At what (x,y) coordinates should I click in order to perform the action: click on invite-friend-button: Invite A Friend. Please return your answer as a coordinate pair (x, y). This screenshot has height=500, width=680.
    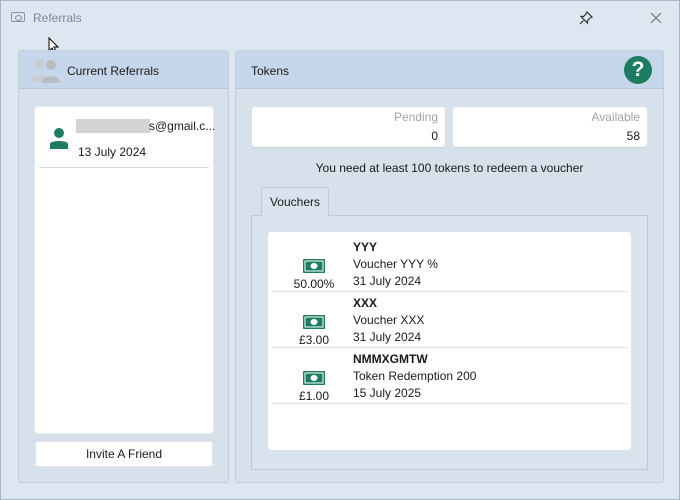
    Looking at the image, I should click on (124, 454).